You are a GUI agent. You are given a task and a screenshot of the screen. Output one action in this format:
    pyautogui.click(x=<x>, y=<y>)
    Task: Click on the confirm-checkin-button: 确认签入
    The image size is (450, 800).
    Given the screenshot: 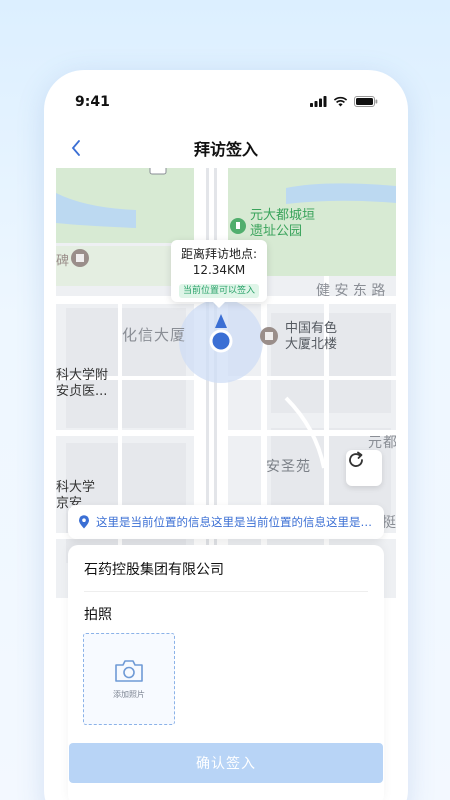 What is the action you would take?
    pyautogui.click(x=226, y=763)
    